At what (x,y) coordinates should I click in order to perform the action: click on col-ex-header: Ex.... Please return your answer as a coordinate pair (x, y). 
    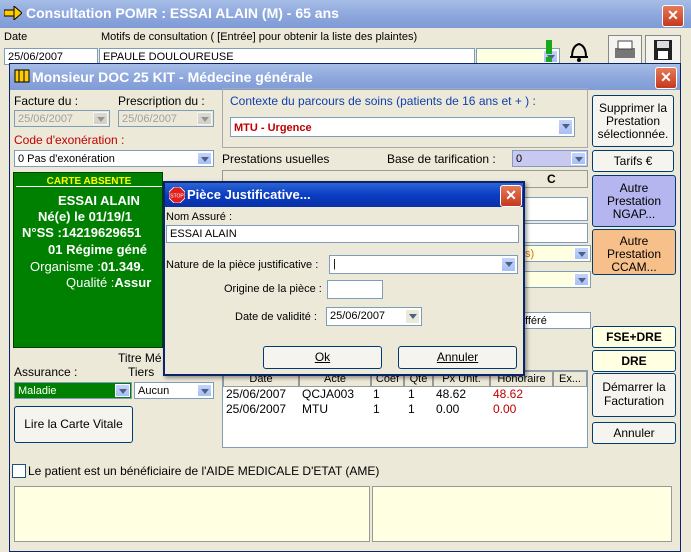
    Looking at the image, I should click on (570, 379).